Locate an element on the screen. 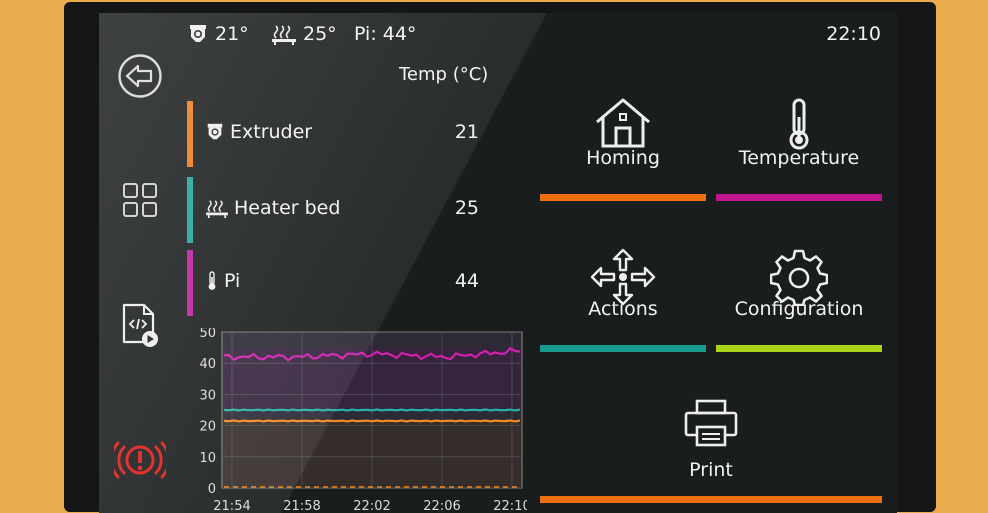 The height and width of the screenshot is (513, 988). temp-row-heater-bed: Heater bed 25 is located at coordinates (347, 210).